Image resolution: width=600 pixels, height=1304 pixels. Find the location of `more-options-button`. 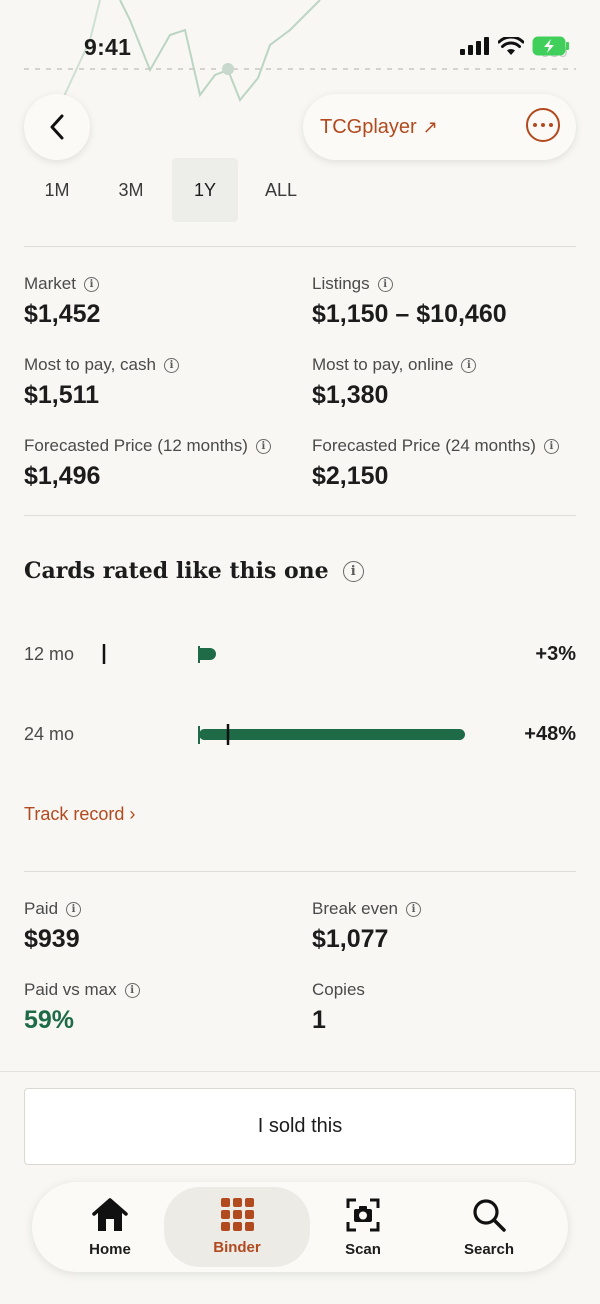

more-options-button is located at coordinates (543, 125).